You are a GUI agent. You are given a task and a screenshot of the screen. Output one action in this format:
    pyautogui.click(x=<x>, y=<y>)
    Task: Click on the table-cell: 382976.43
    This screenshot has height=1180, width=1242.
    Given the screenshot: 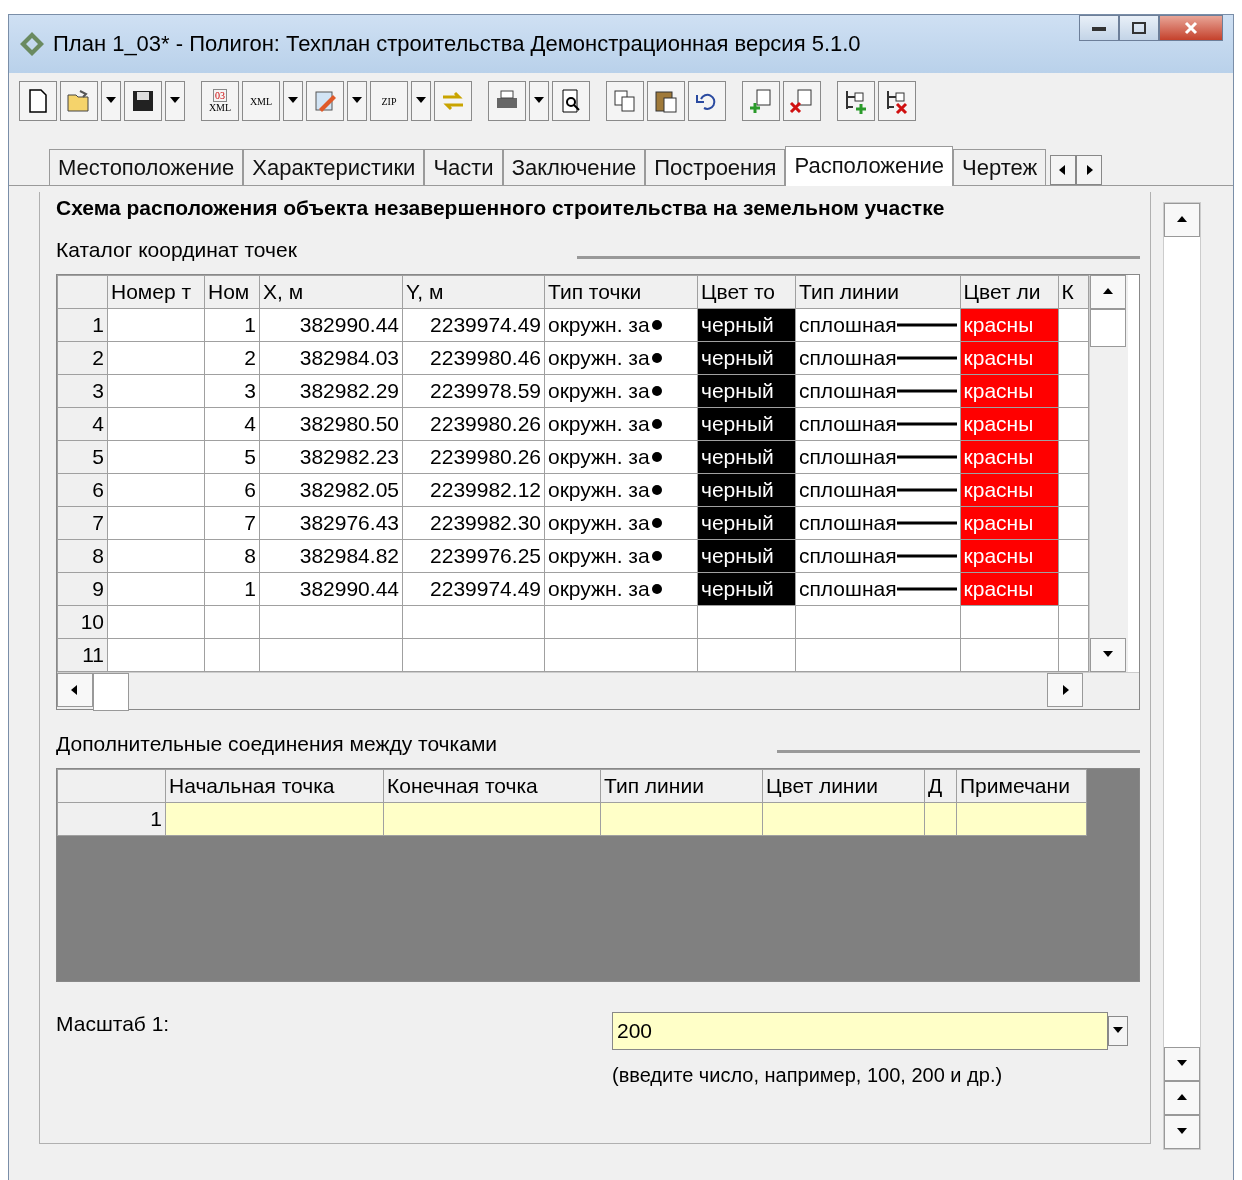 What is the action you would take?
    pyautogui.click(x=331, y=523)
    